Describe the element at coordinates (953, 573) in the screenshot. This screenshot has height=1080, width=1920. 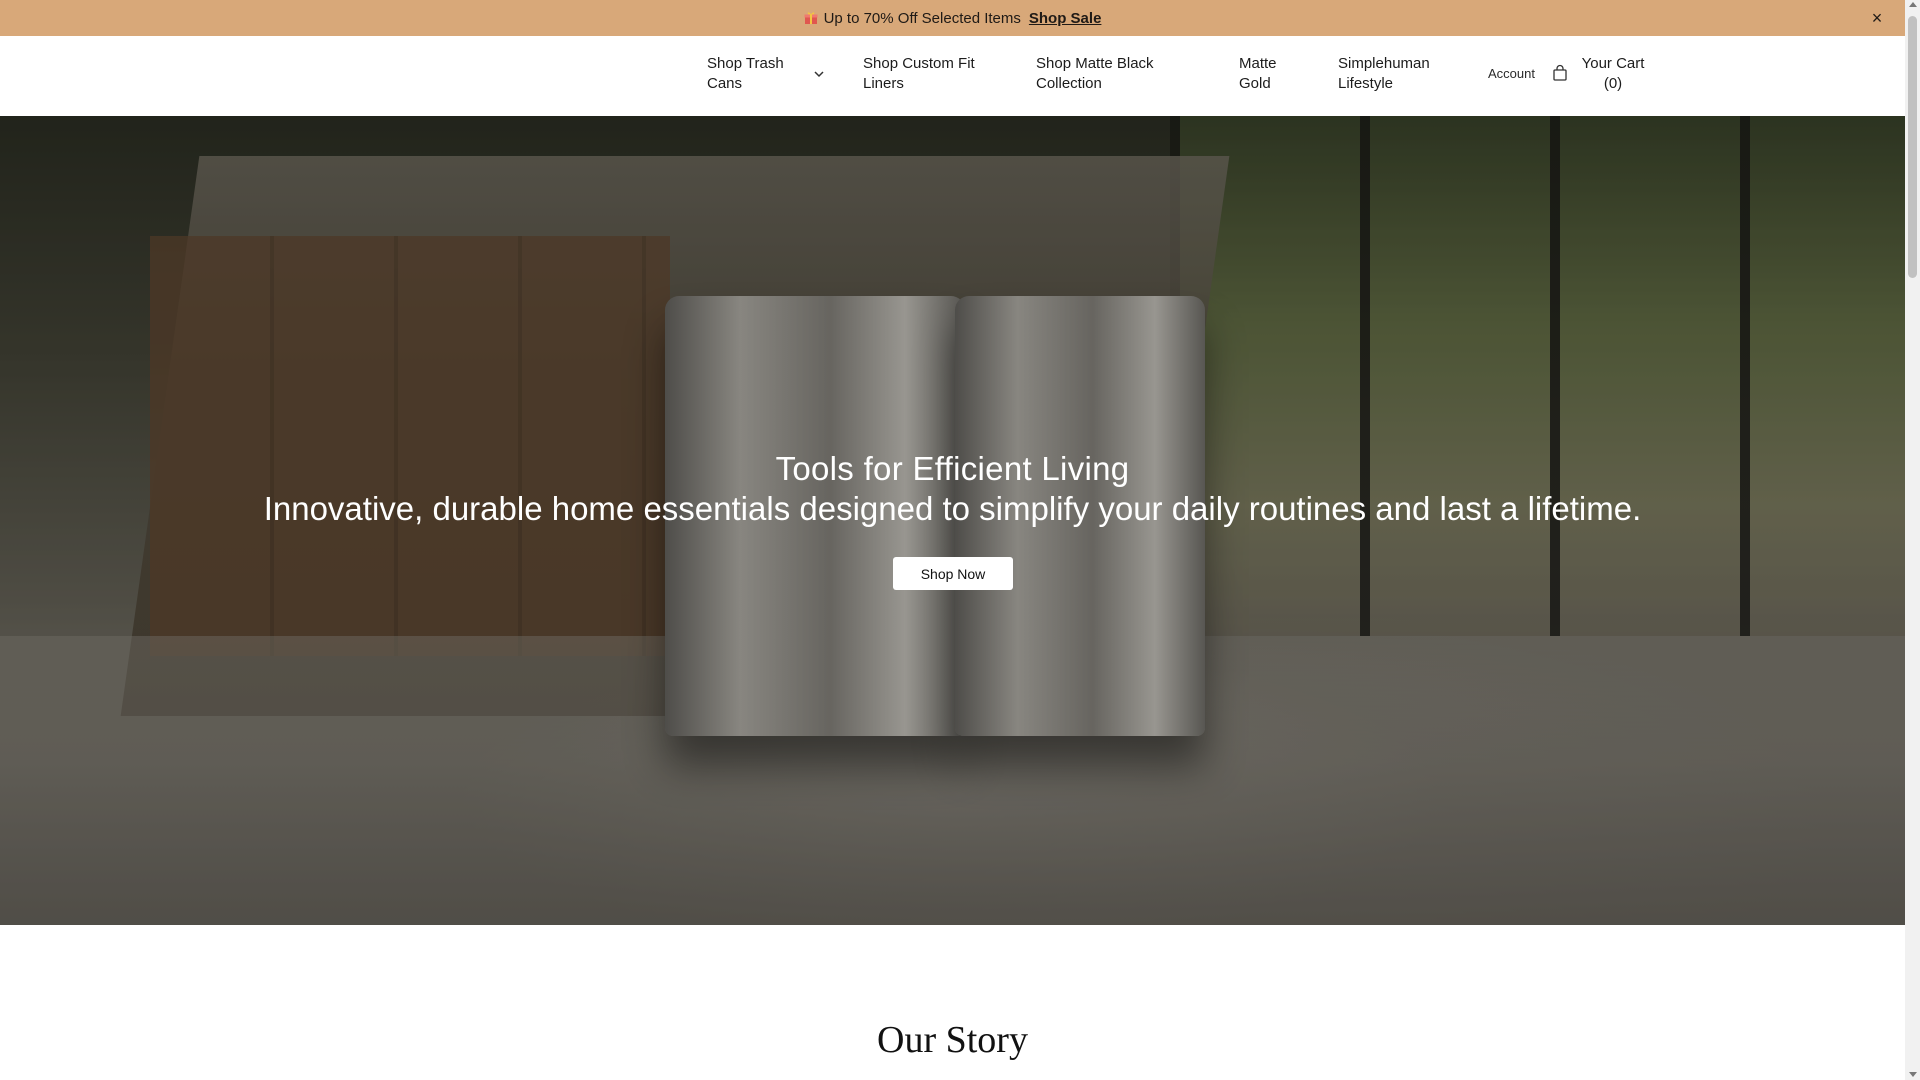
I see `shop-now-button: Shop Now` at that location.